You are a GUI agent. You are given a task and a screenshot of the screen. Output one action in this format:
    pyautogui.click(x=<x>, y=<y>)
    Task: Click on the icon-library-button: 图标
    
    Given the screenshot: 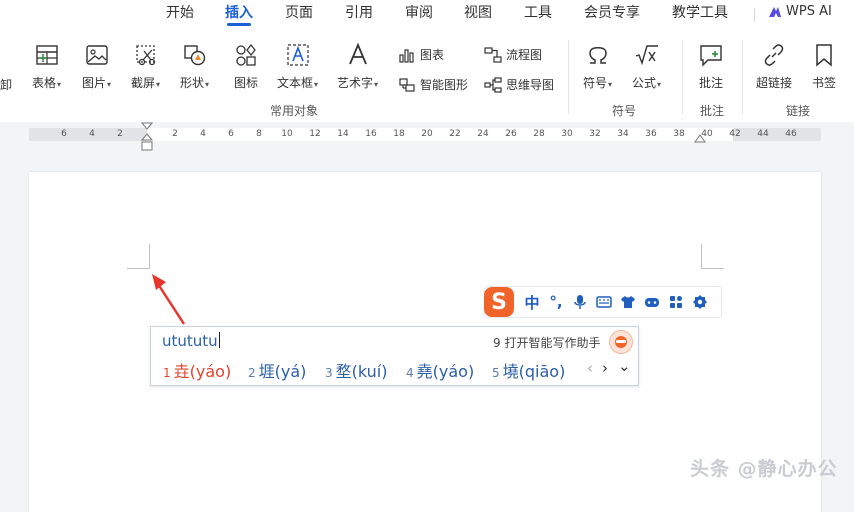 What is the action you would take?
    pyautogui.click(x=246, y=66)
    